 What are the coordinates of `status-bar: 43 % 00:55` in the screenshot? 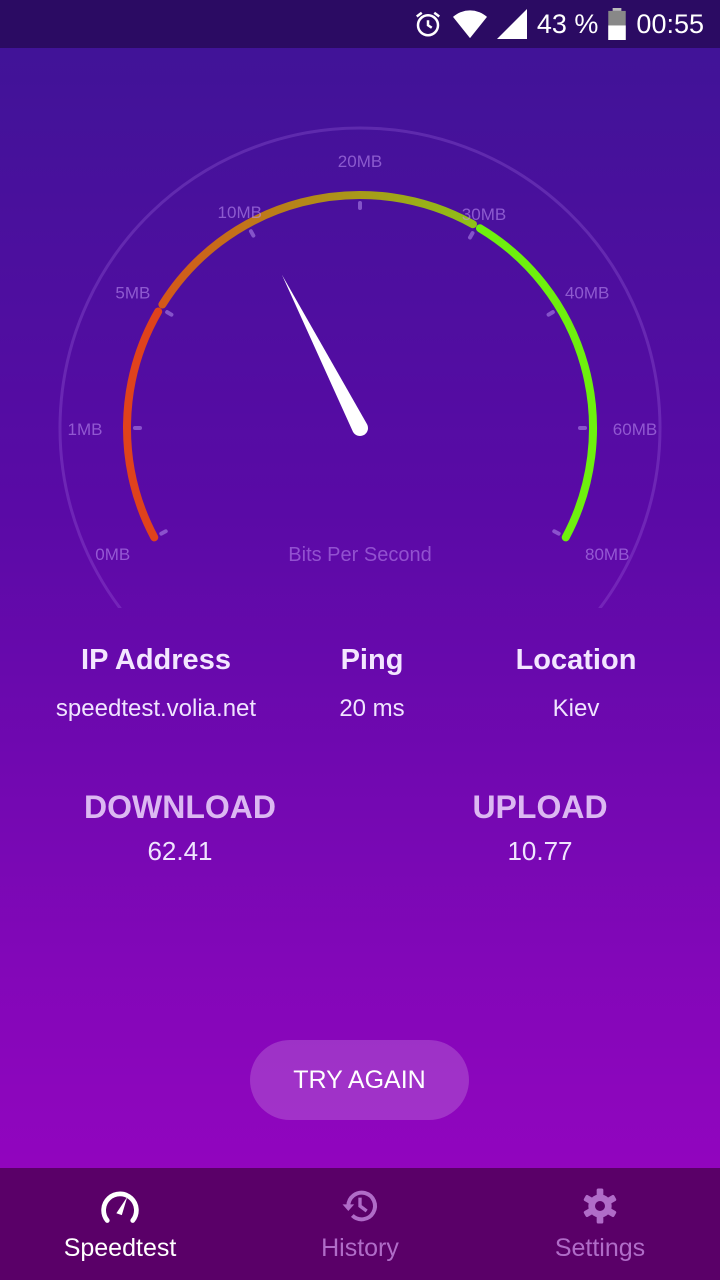 It's located at (360, 24).